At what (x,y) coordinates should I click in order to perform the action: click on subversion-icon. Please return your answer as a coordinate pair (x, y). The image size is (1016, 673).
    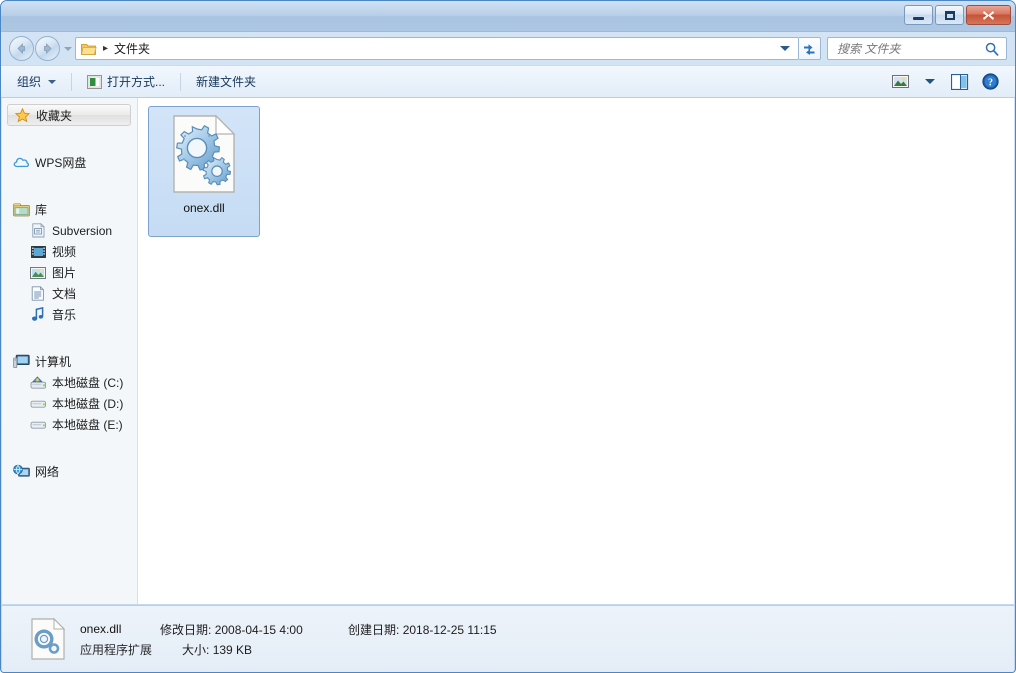
    Looking at the image, I should click on (38, 230).